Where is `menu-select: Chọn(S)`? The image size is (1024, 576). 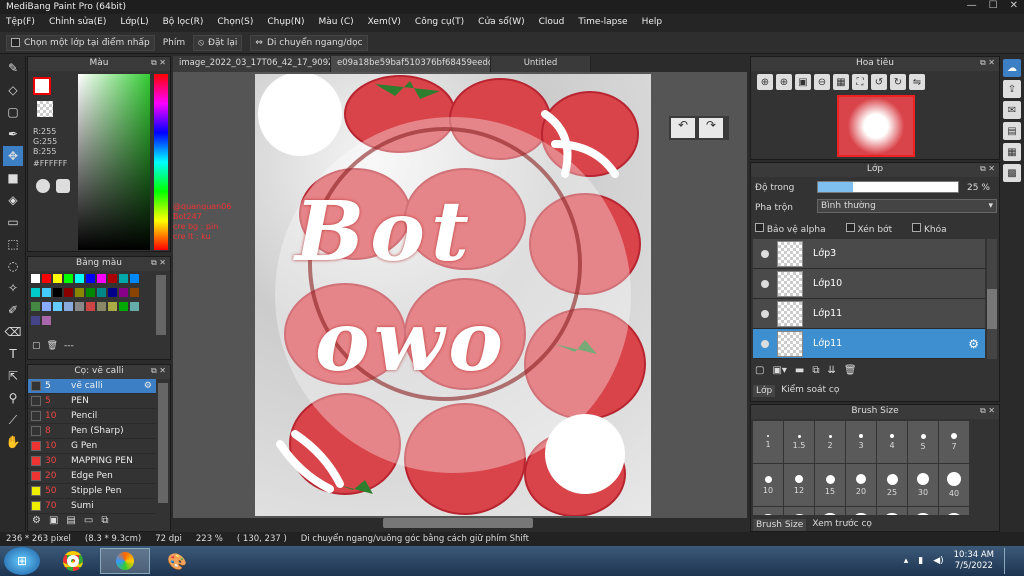 menu-select: Chọn(S) is located at coordinates (235, 23).